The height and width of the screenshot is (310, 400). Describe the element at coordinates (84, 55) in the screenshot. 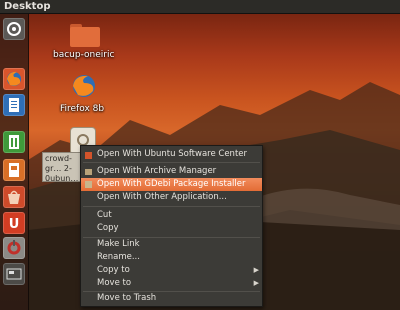

I see `desktop-icon-label: bacup-oneiric` at that location.